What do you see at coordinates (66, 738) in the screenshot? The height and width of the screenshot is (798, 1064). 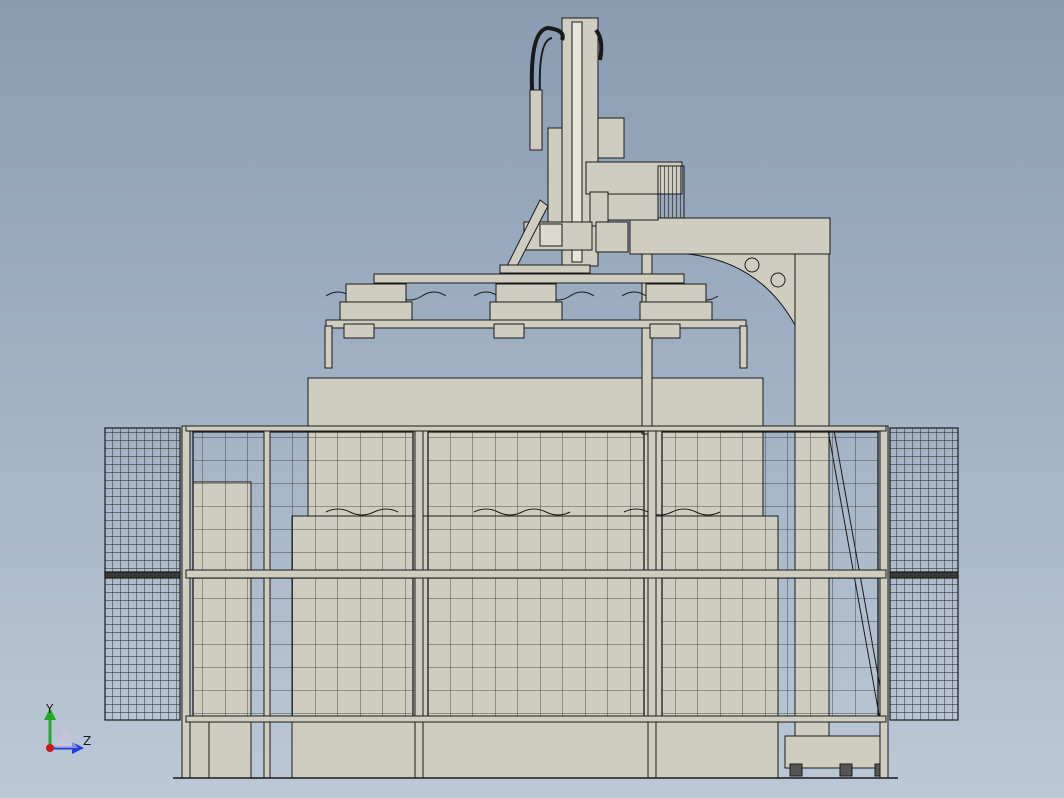 I see `triad-plane` at bounding box center [66, 738].